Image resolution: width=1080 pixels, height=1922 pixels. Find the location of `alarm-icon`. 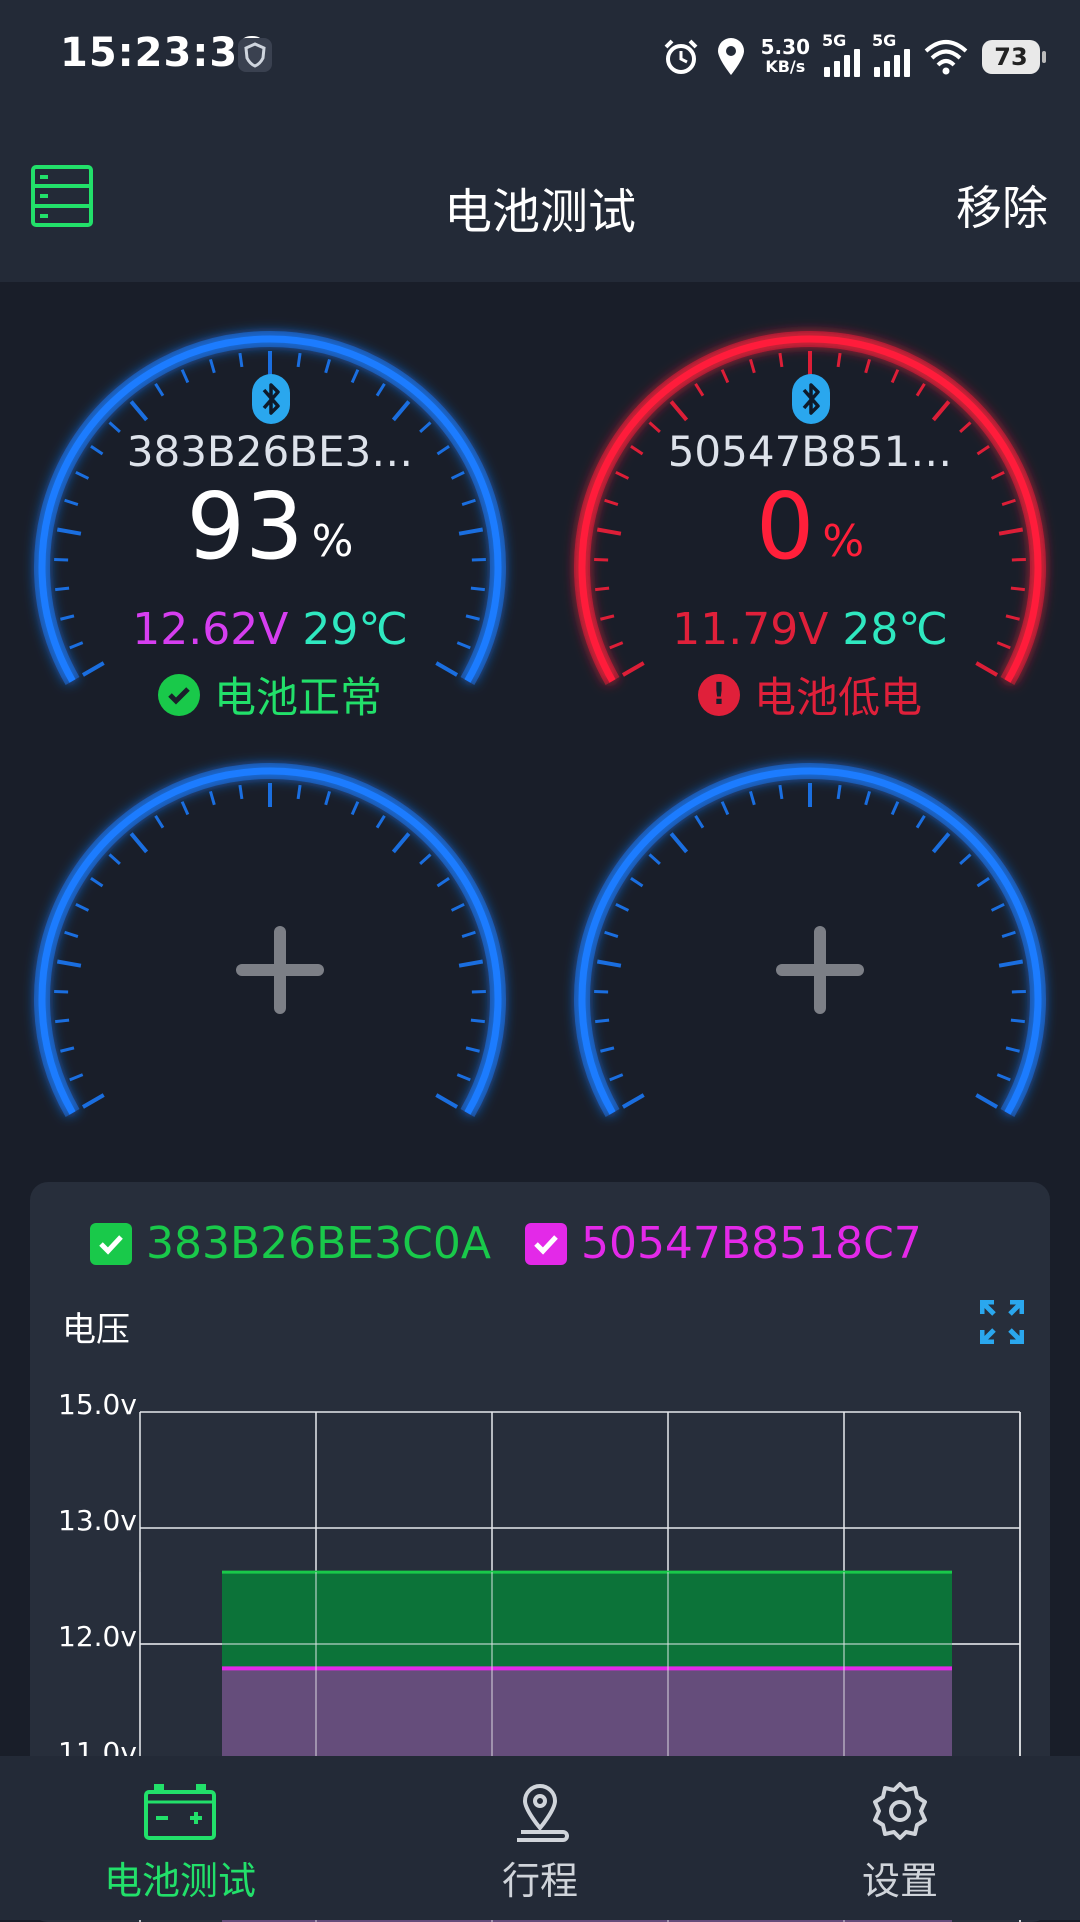

alarm-icon is located at coordinates (681, 57).